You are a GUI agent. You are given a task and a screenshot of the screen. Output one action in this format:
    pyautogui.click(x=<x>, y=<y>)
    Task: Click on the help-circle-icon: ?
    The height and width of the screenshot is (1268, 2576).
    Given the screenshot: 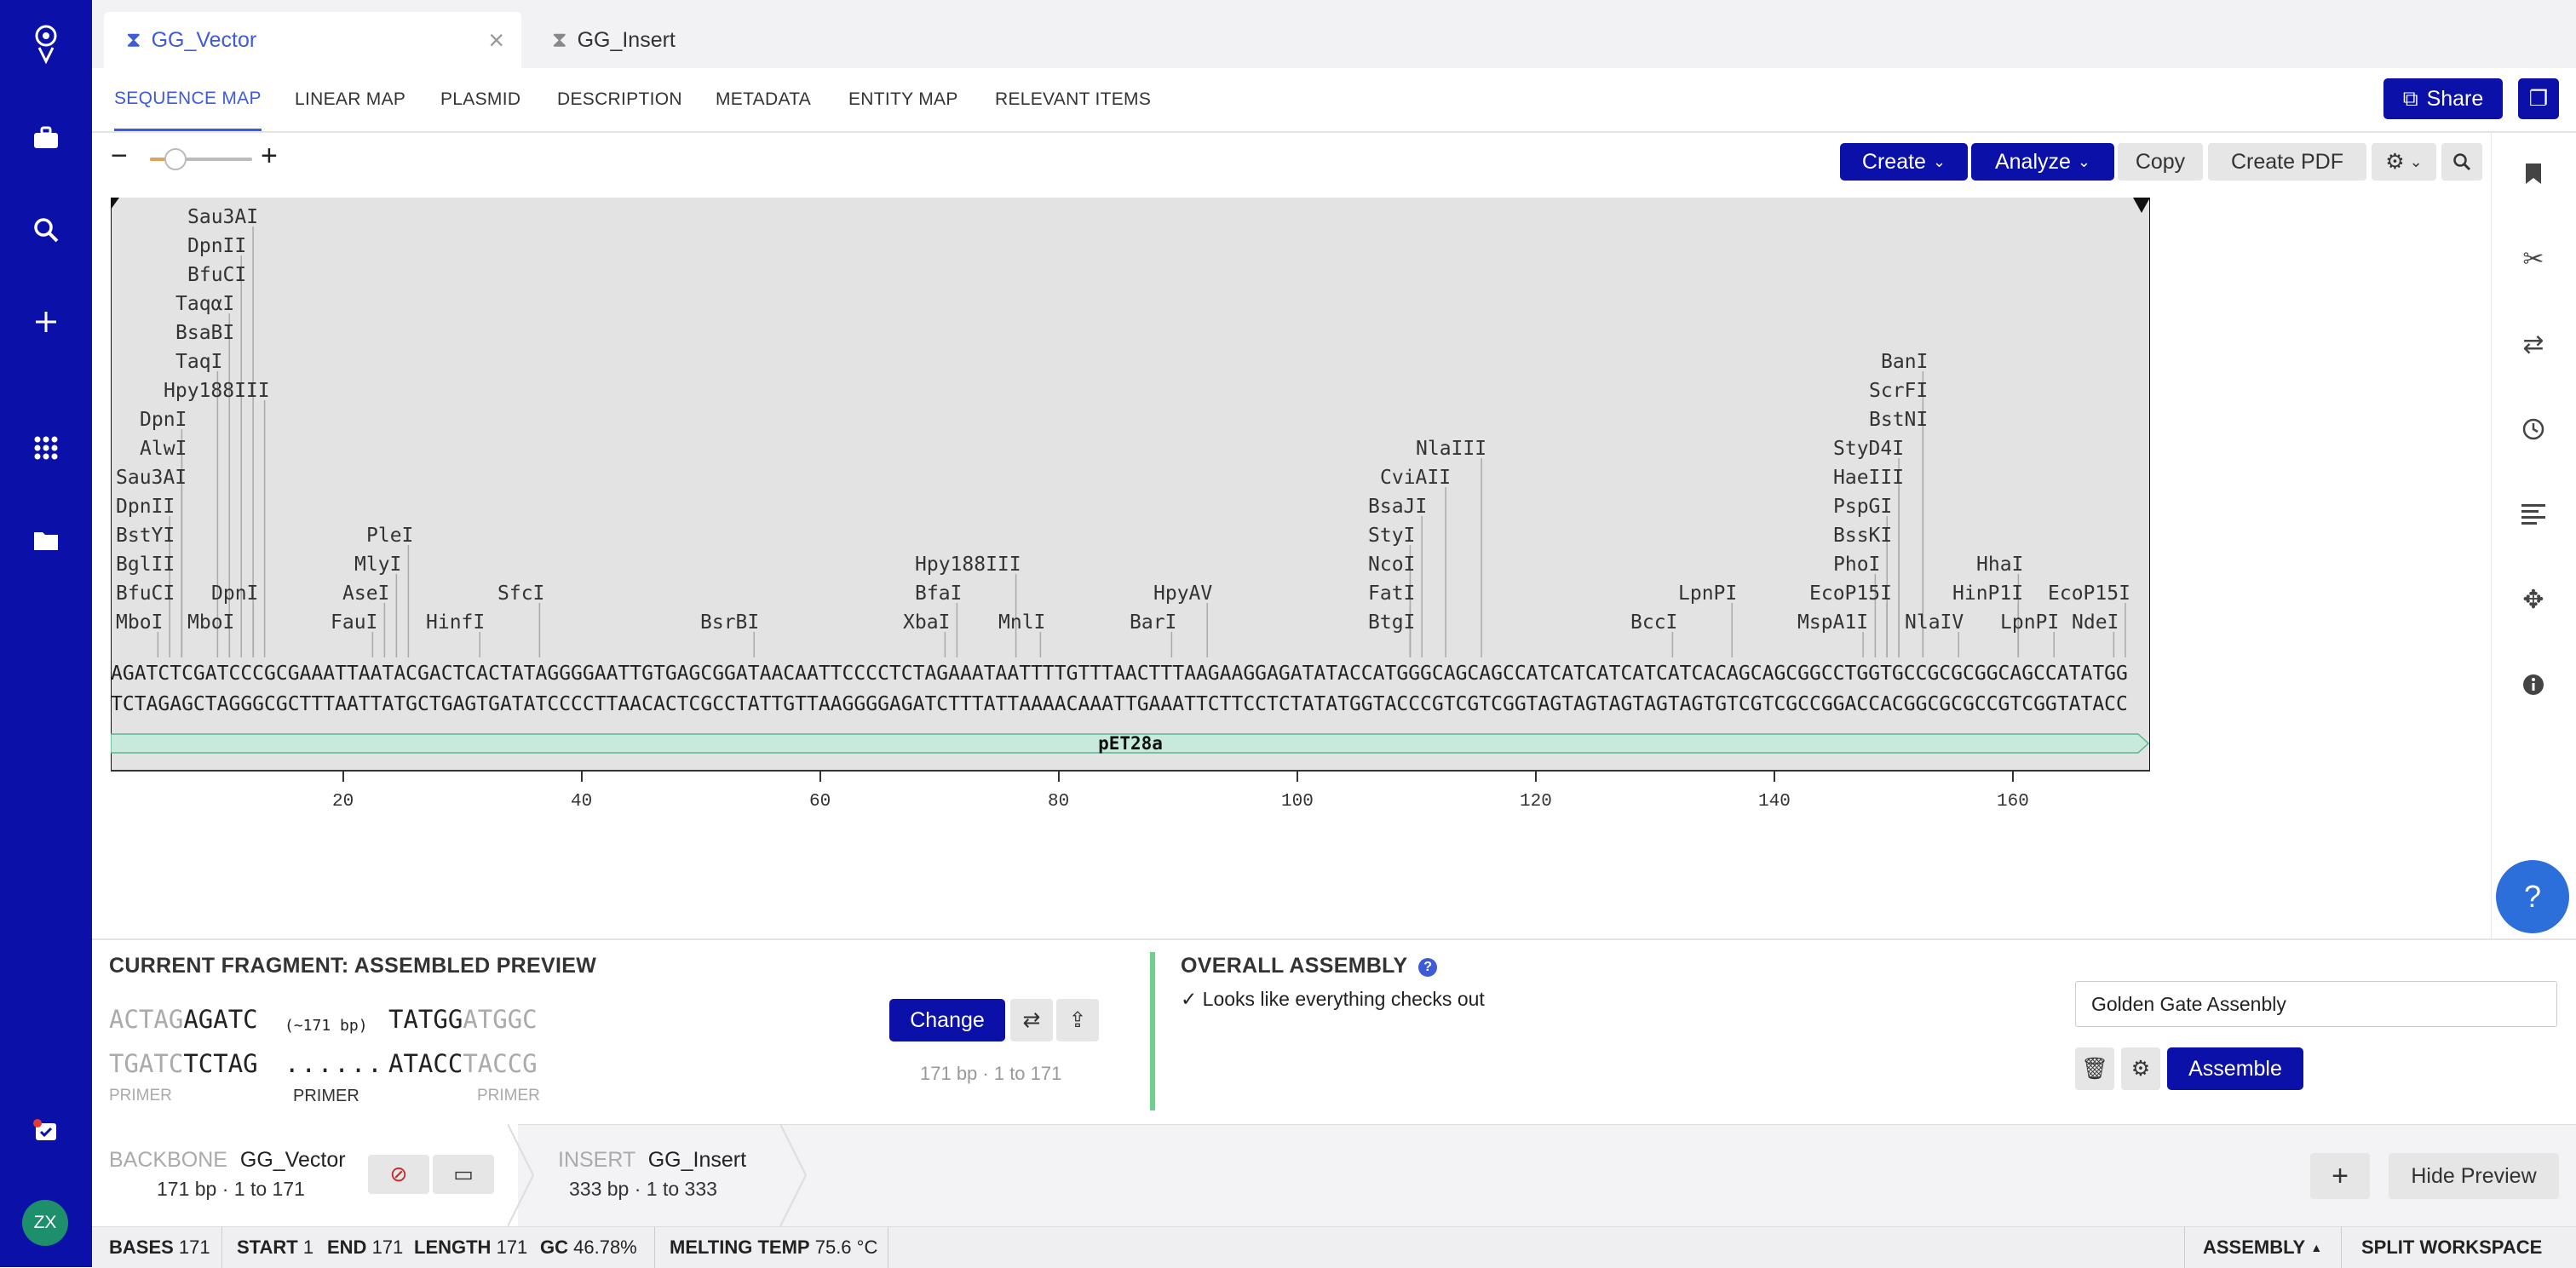 What is the action you would take?
    pyautogui.click(x=1428, y=967)
    